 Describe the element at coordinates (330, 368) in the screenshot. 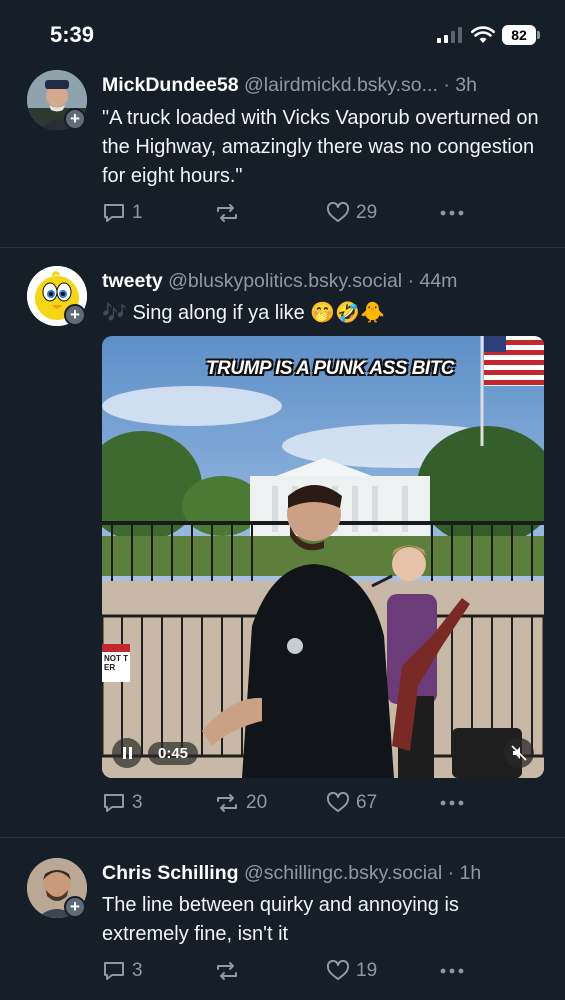

I see `video-caption: TRUMP IS A PUNK ASS BITC` at that location.